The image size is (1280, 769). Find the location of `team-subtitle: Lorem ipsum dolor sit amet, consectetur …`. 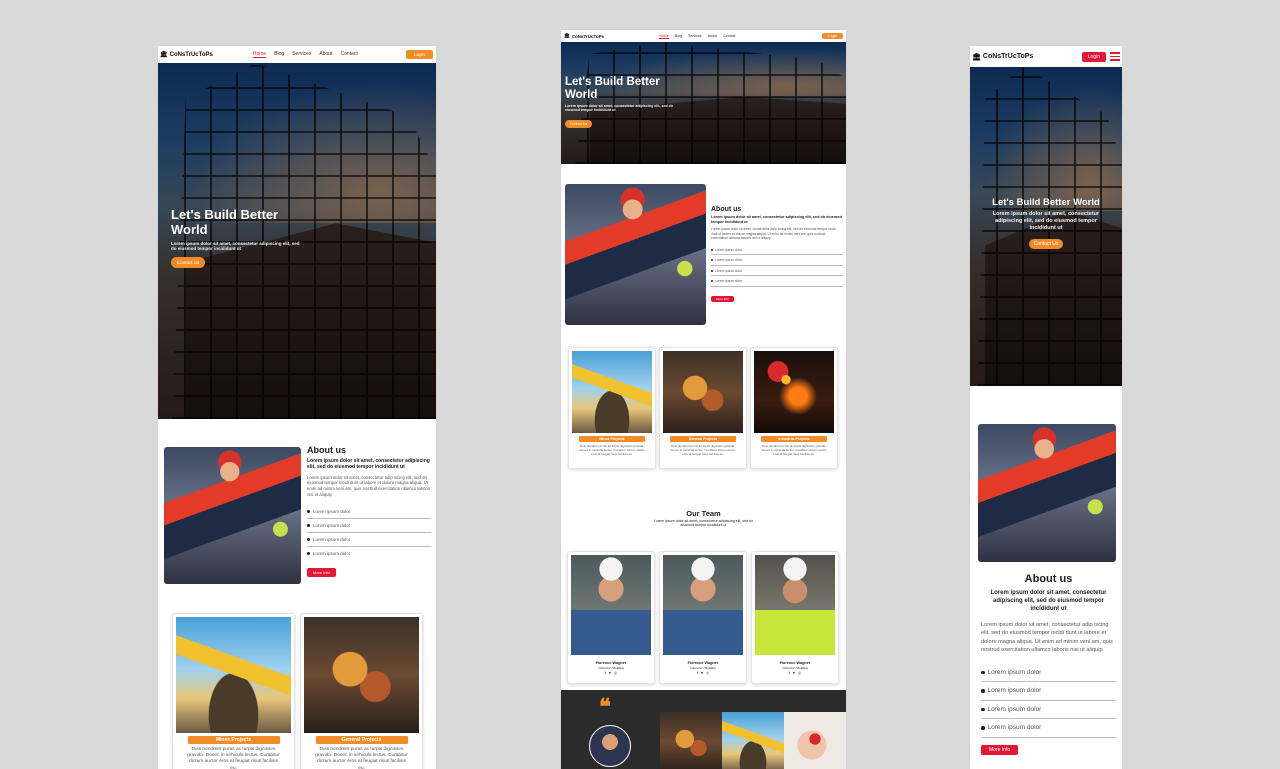

team-subtitle: Lorem ipsum dolor sit amet, consectetur … is located at coordinates (703, 523).